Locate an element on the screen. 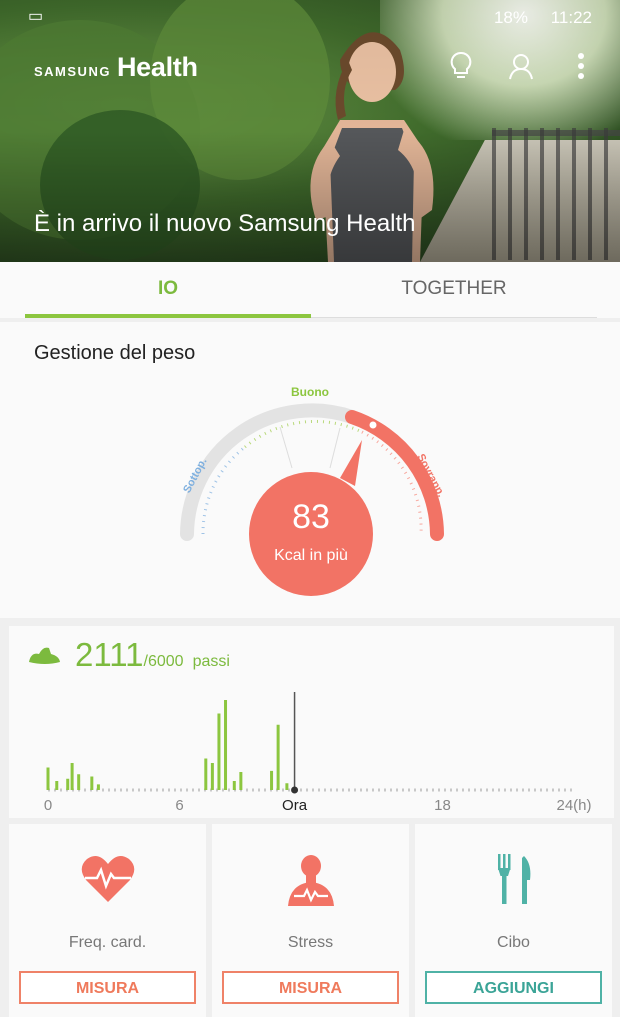  food-card: Cibo AGGIUNGI is located at coordinates (513, 920).